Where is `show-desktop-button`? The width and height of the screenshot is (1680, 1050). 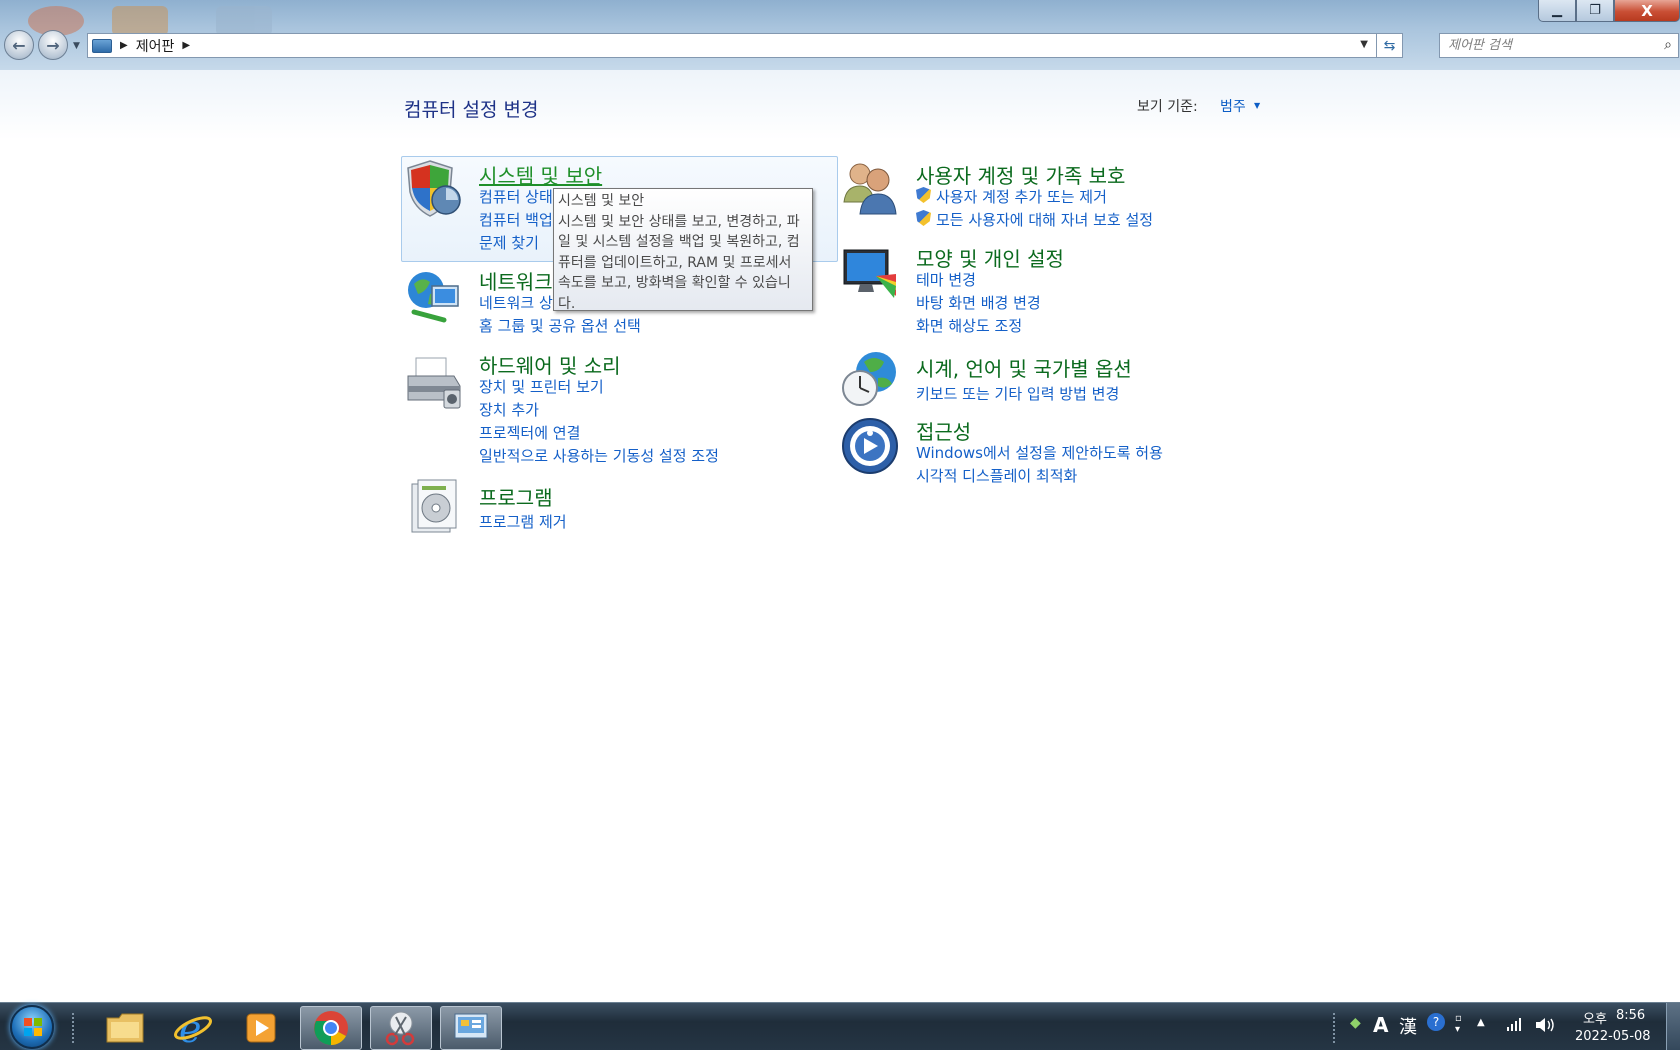
show-desktop-button is located at coordinates (1673, 1026).